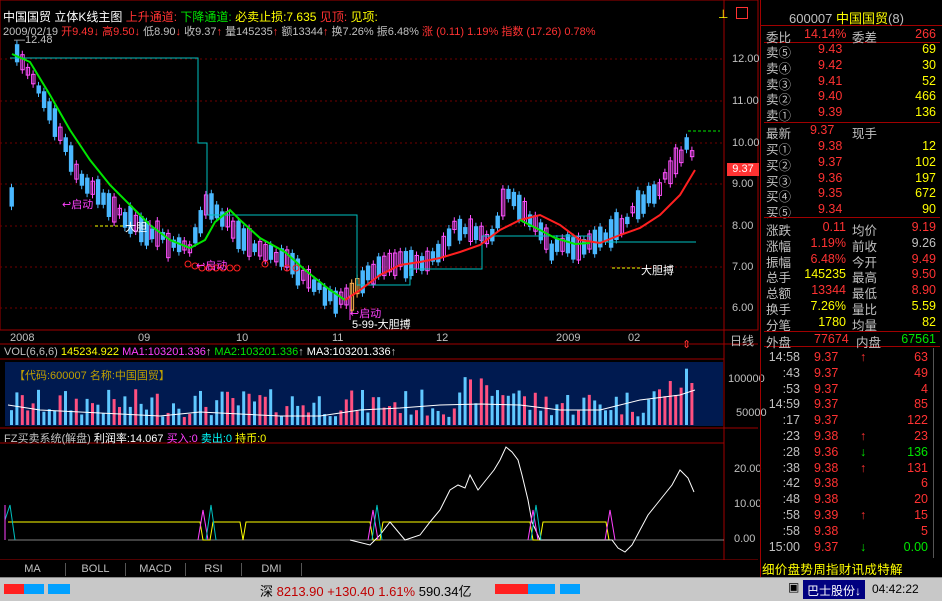 The image size is (942, 601). What do you see at coordinates (852, 148) in the screenshot?
I see `buy-row: 买① 9.38 12` at bounding box center [852, 148].